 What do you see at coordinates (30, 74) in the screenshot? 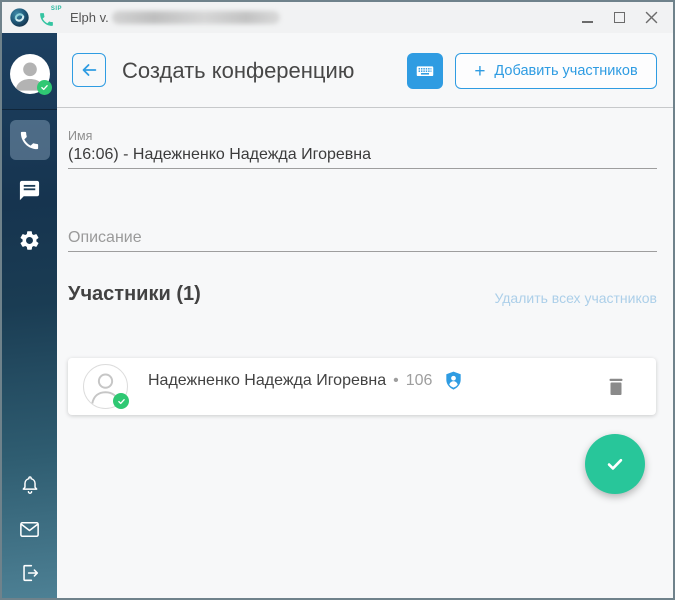
I see `user-avatar` at bounding box center [30, 74].